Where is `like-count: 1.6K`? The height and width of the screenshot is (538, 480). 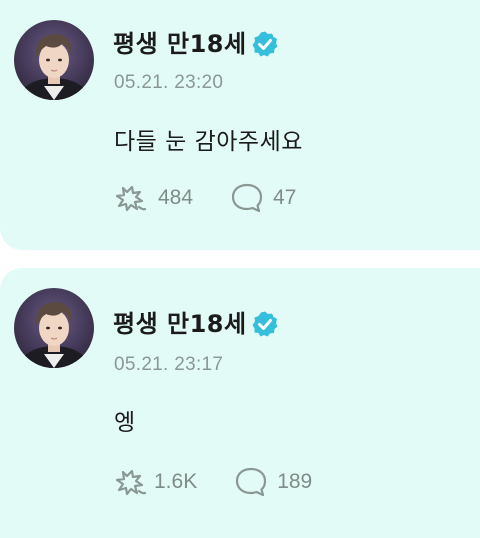
like-count: 1.6K is located at coordinates (176, 481).